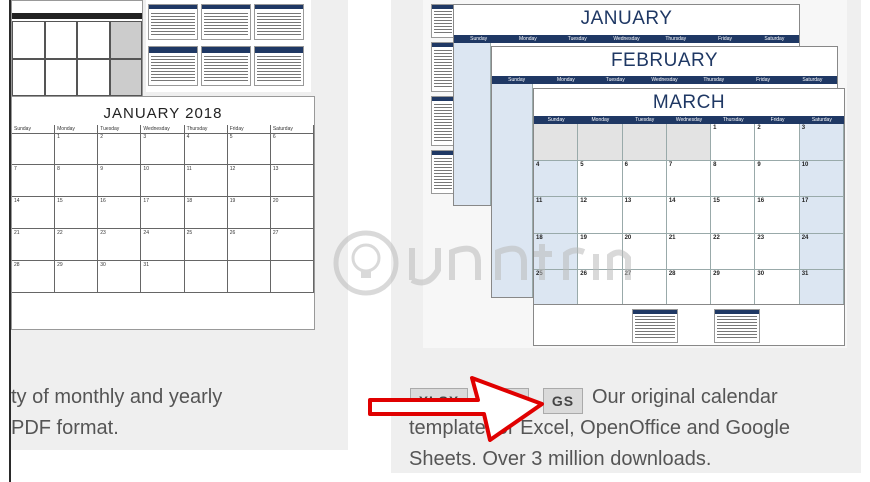 The height and width of the screenshot is (482, 870). What do you see at coordinates (560, 459) in the screenshot?
I see `right-description-line-3: Sheets. Over 3 million downloads.` at bounding box center [560, 459].